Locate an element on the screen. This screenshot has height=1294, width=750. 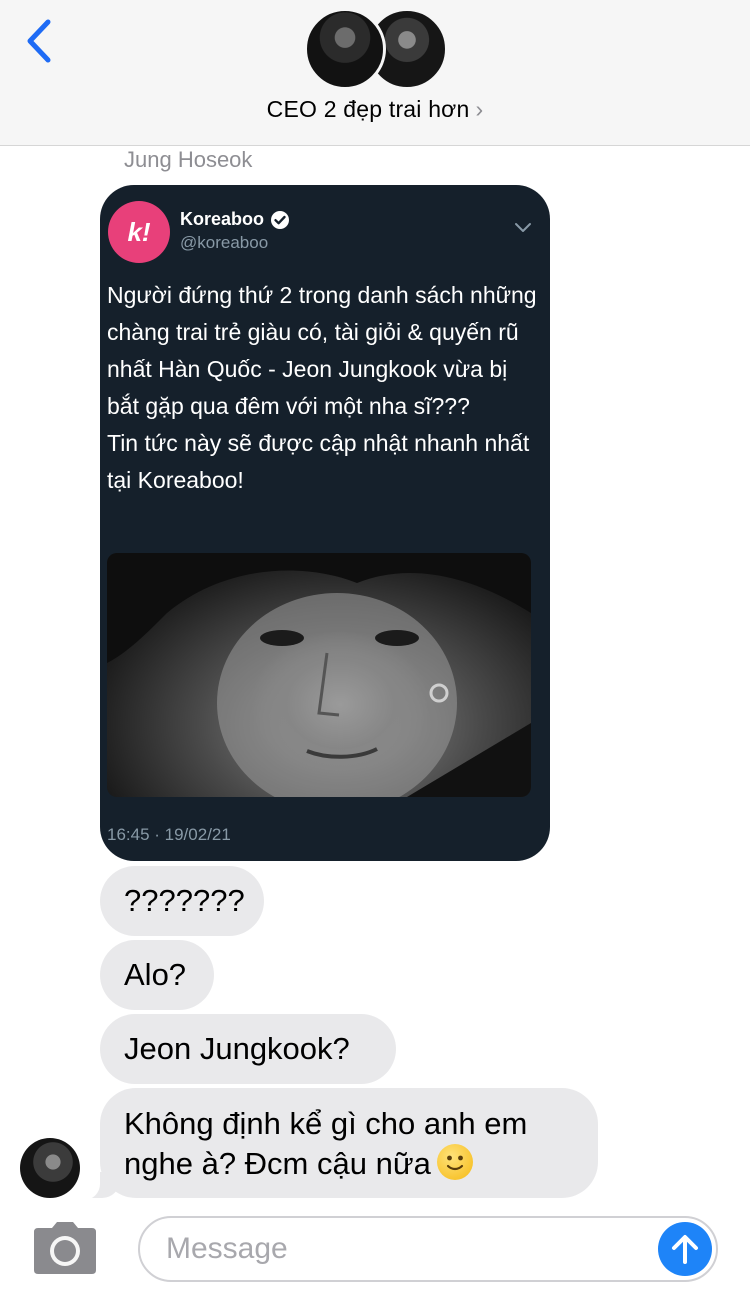
tweet-account-name-text: Koreaboo is located at coordinates (222, 219).